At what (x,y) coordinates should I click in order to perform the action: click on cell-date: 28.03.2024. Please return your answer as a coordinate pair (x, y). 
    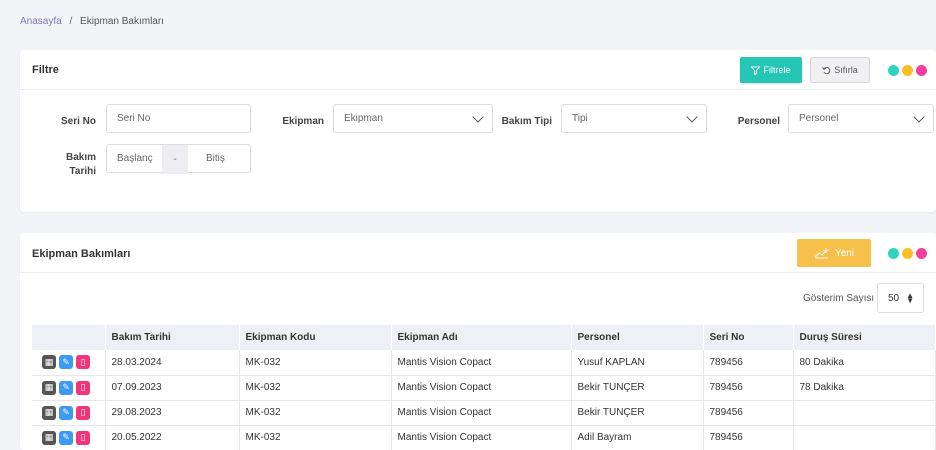
    Looking at the image, I should click on (172, 363).